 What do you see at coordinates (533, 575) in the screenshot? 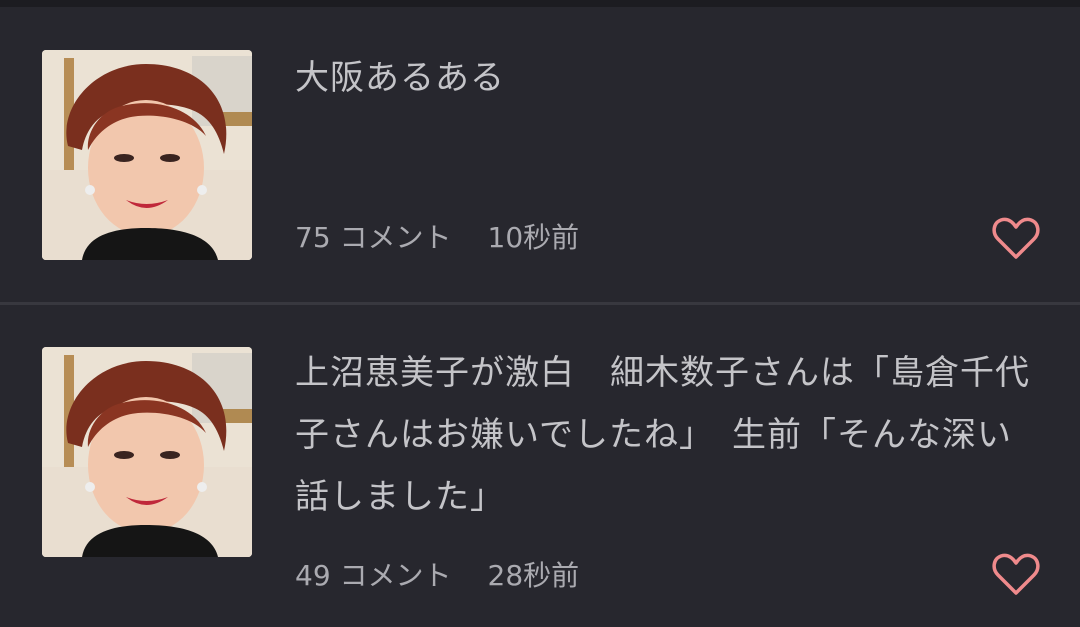
I see `post-time: 28秒前` at bounding box center [533, 575].